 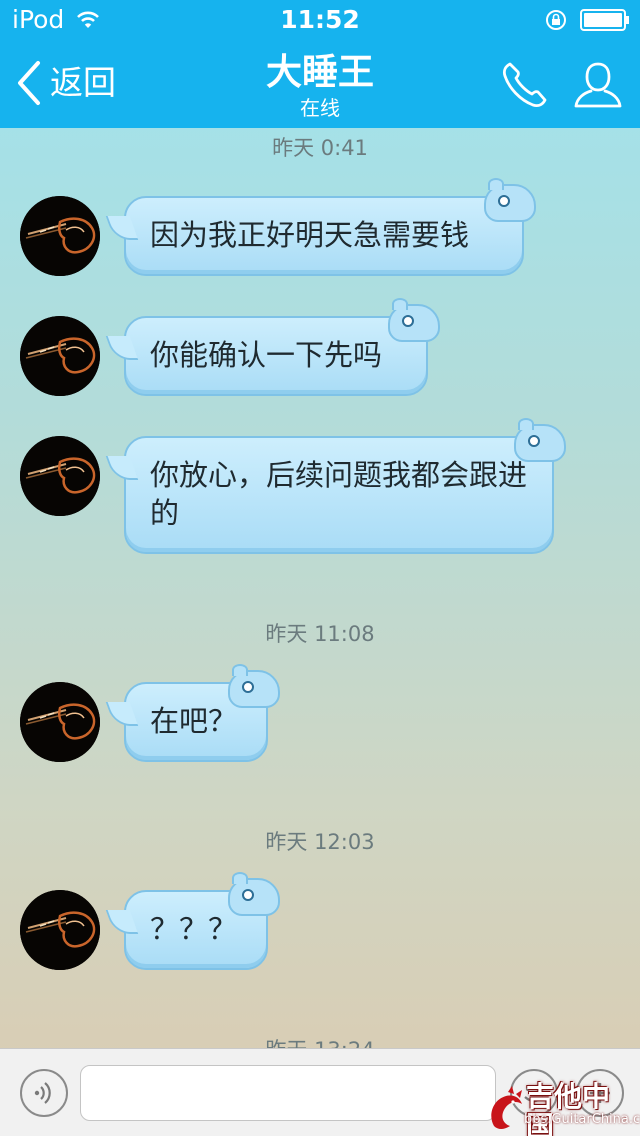 I want to click on status-time: 11:52, so click(x=320, y=19).